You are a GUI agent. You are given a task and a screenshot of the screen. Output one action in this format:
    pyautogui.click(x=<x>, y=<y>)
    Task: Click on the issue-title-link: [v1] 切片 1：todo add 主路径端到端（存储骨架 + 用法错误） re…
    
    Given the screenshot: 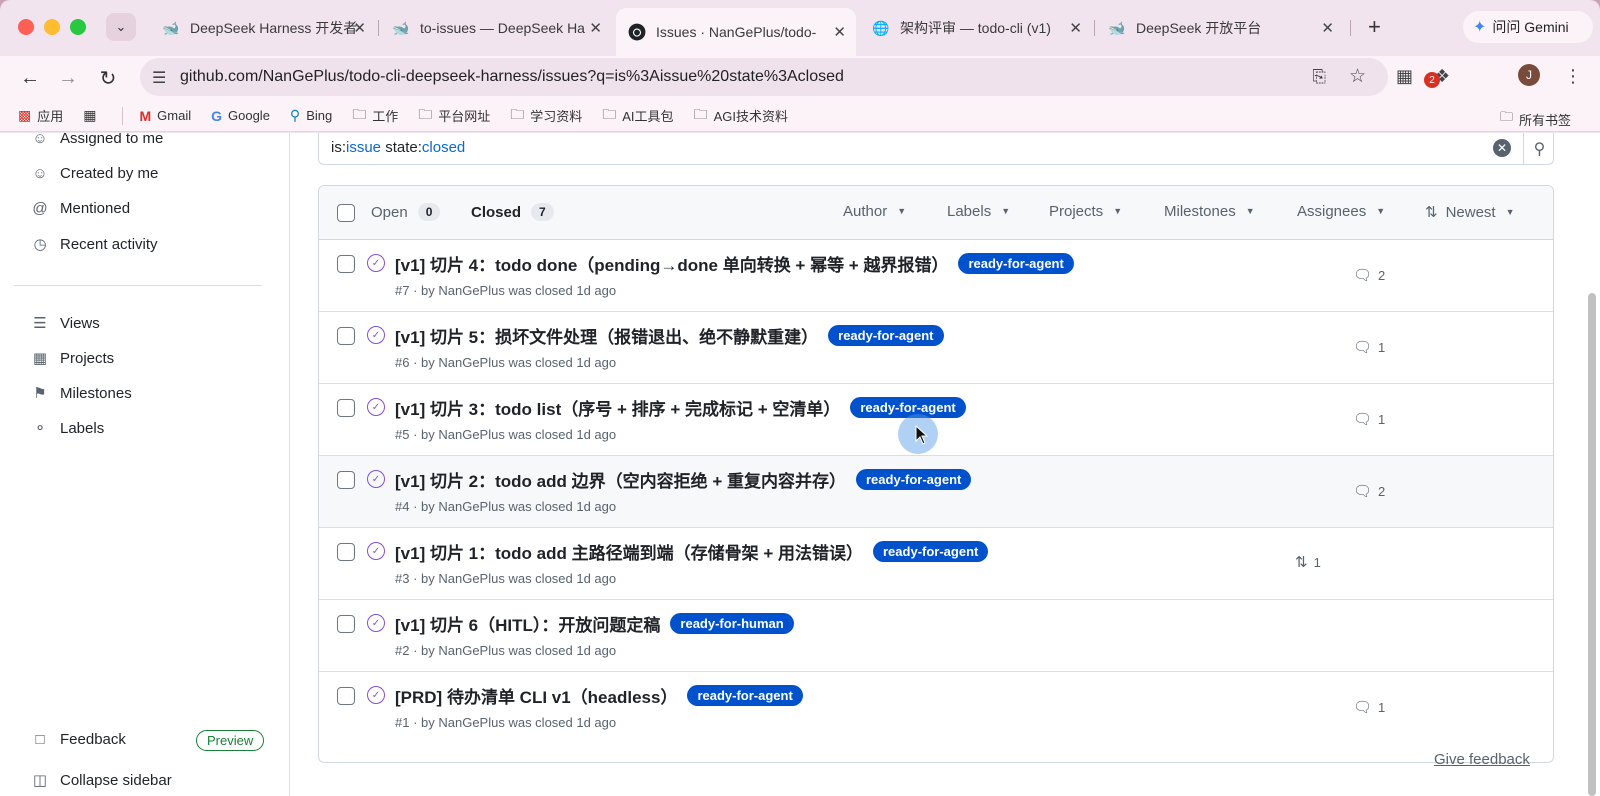 What is the action you would take?
    pyautogui.click(x=692, y=551)
    